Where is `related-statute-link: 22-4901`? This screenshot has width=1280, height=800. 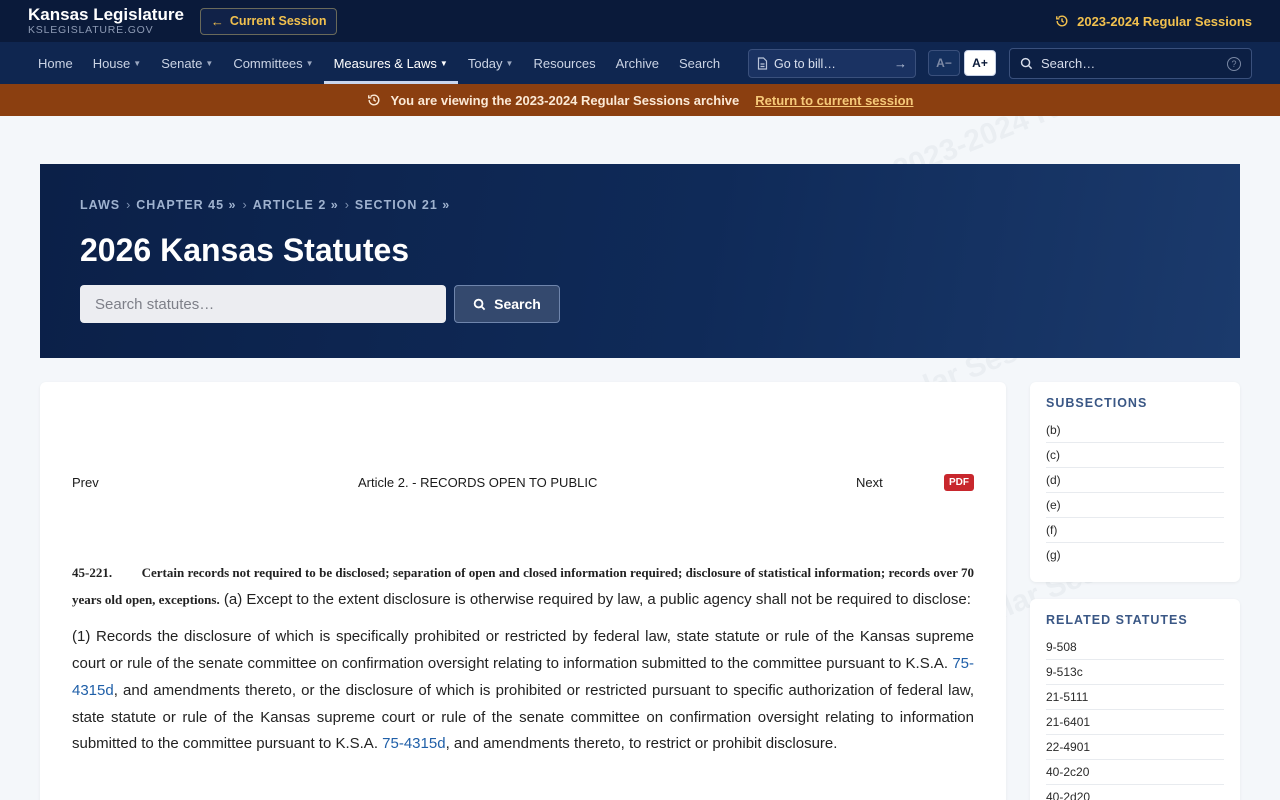
related-statute-link: 22-4901 is located at coordinates (1135, 747).